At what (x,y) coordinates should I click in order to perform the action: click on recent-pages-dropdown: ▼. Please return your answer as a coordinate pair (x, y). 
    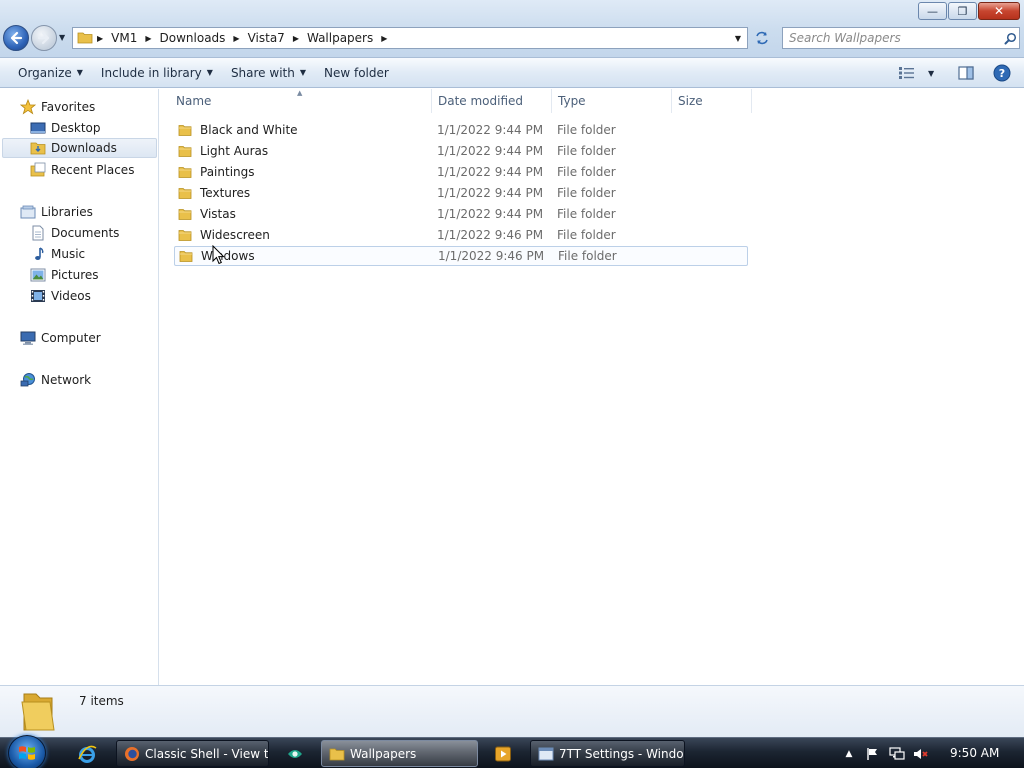
    Looking at the image, I should click on (62, 37).